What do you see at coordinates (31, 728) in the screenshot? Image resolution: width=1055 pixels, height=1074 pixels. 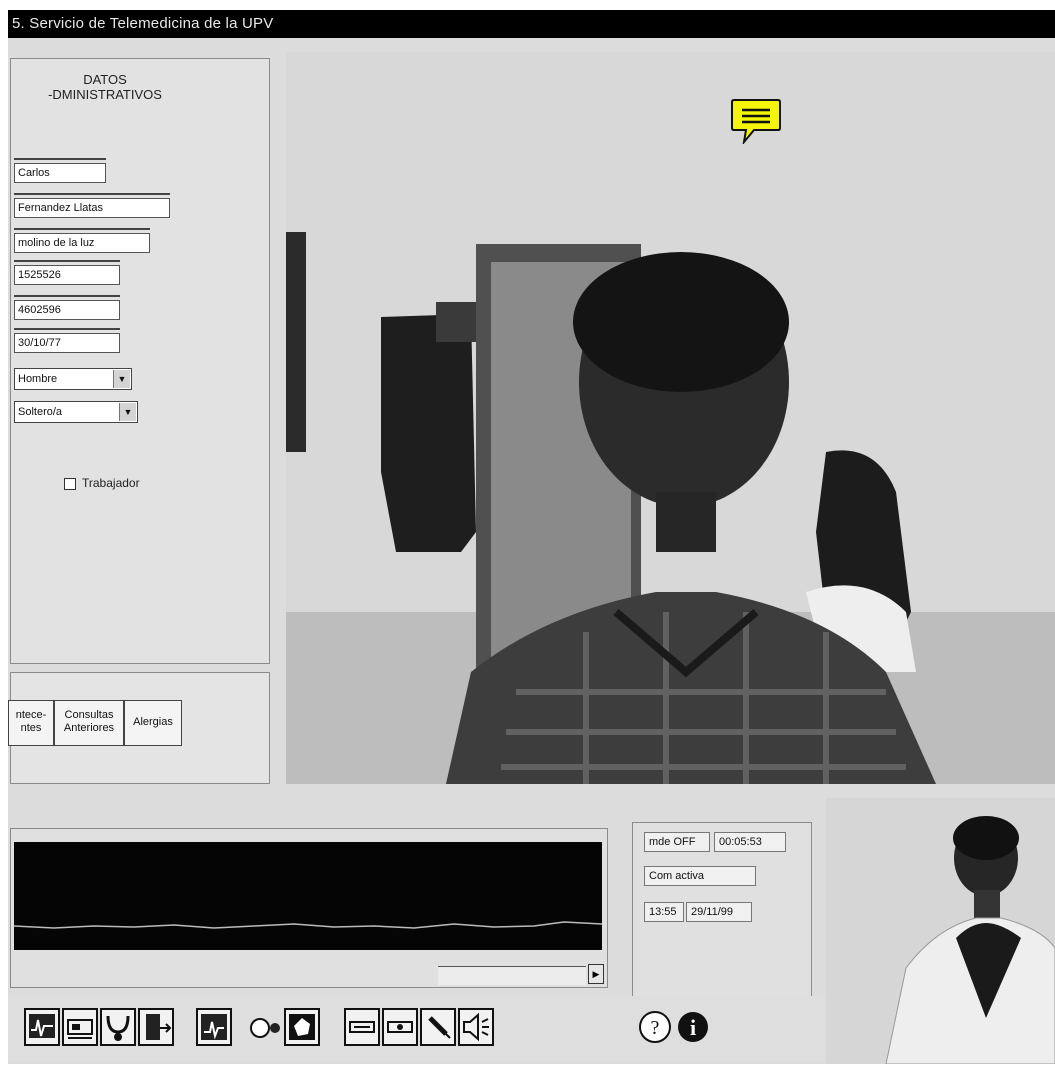 I see `tab-label: ntes` at bounding box center [31, 728].